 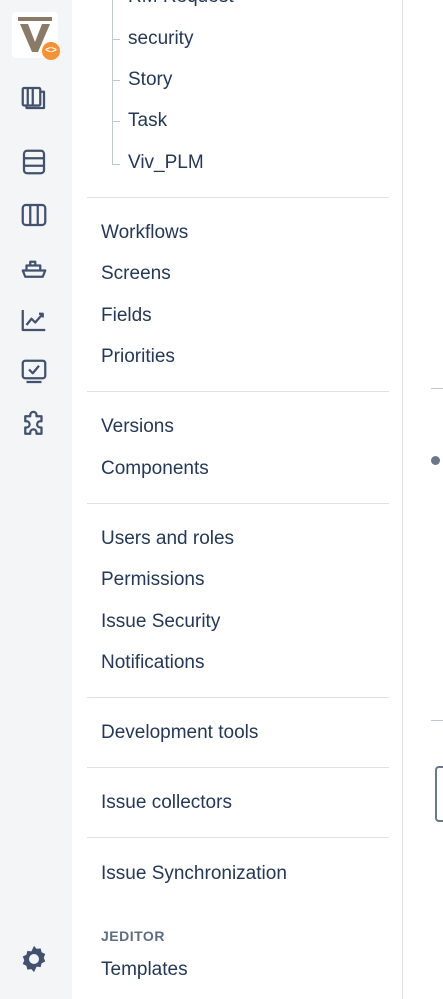 I want to click on board-icon, so click(x=34, y=98).